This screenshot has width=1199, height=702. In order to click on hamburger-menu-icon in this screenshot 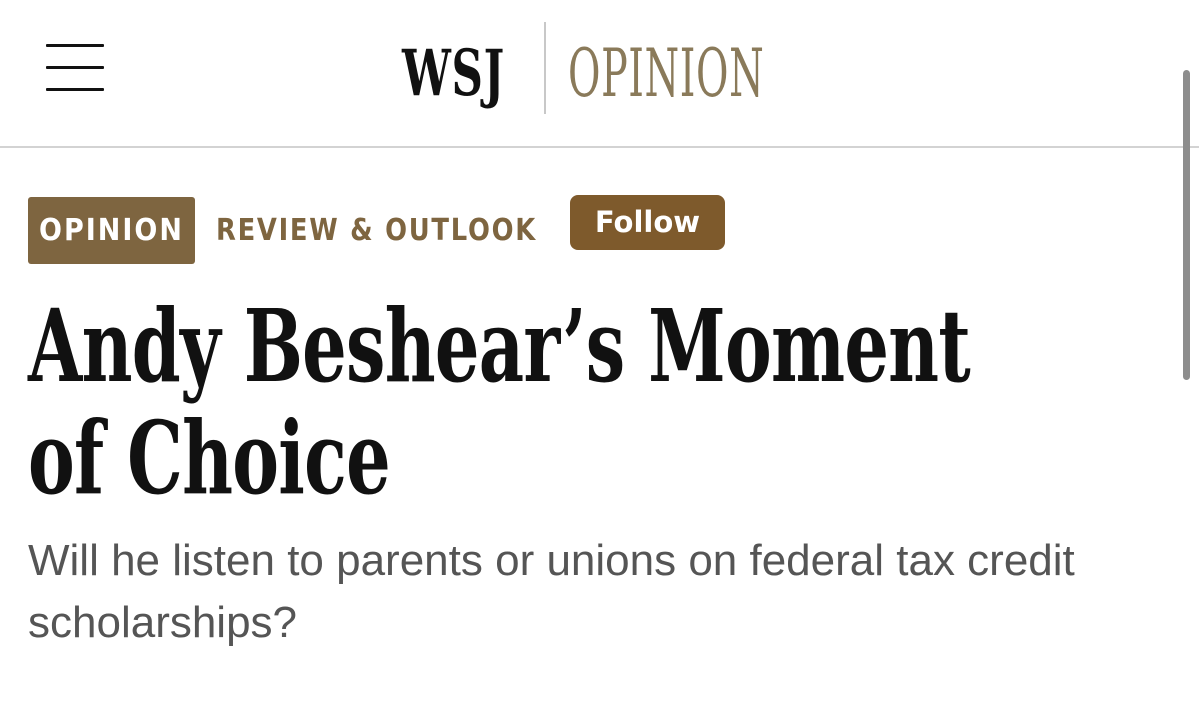, I will do `click(75, 68)`.